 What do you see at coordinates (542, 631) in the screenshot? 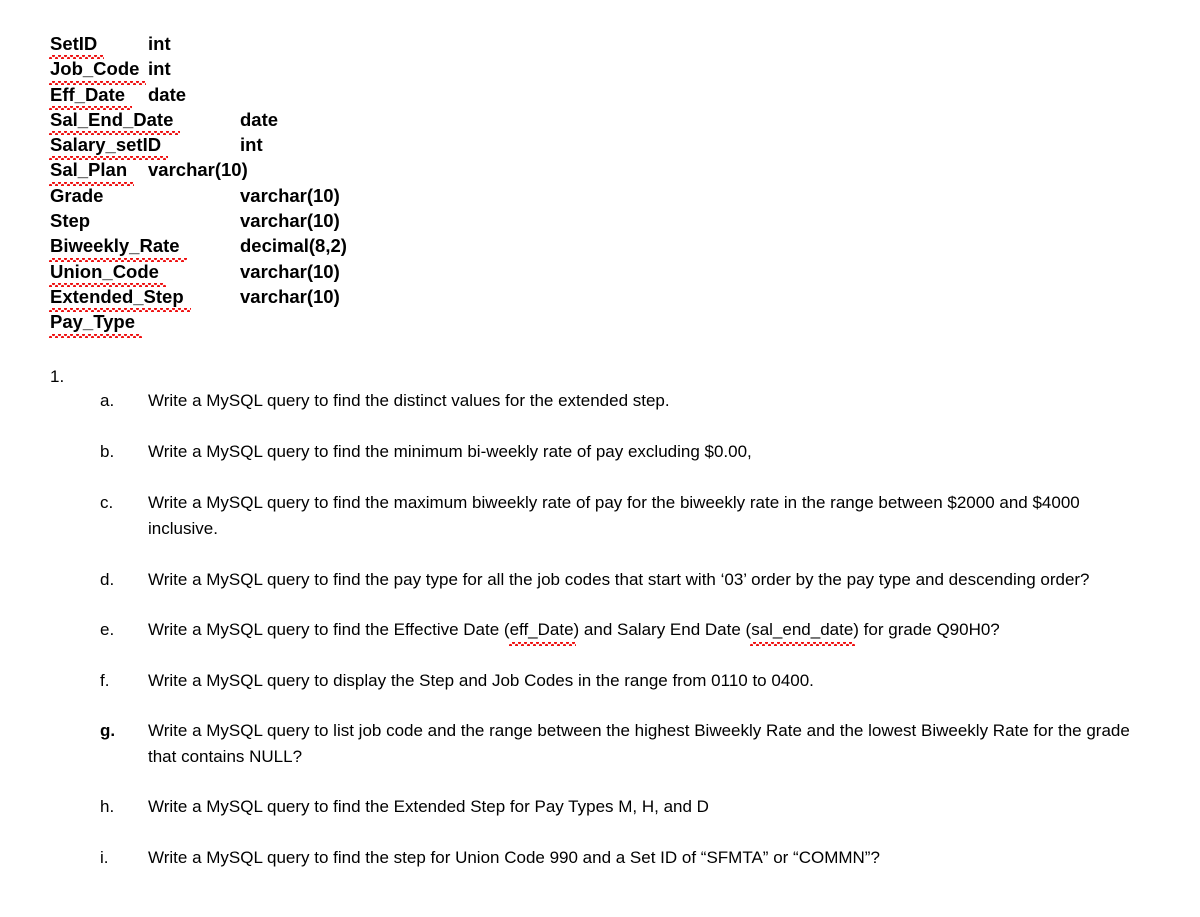
I see `misspelled-token: eff_Date` at bounding box center [542, 631].